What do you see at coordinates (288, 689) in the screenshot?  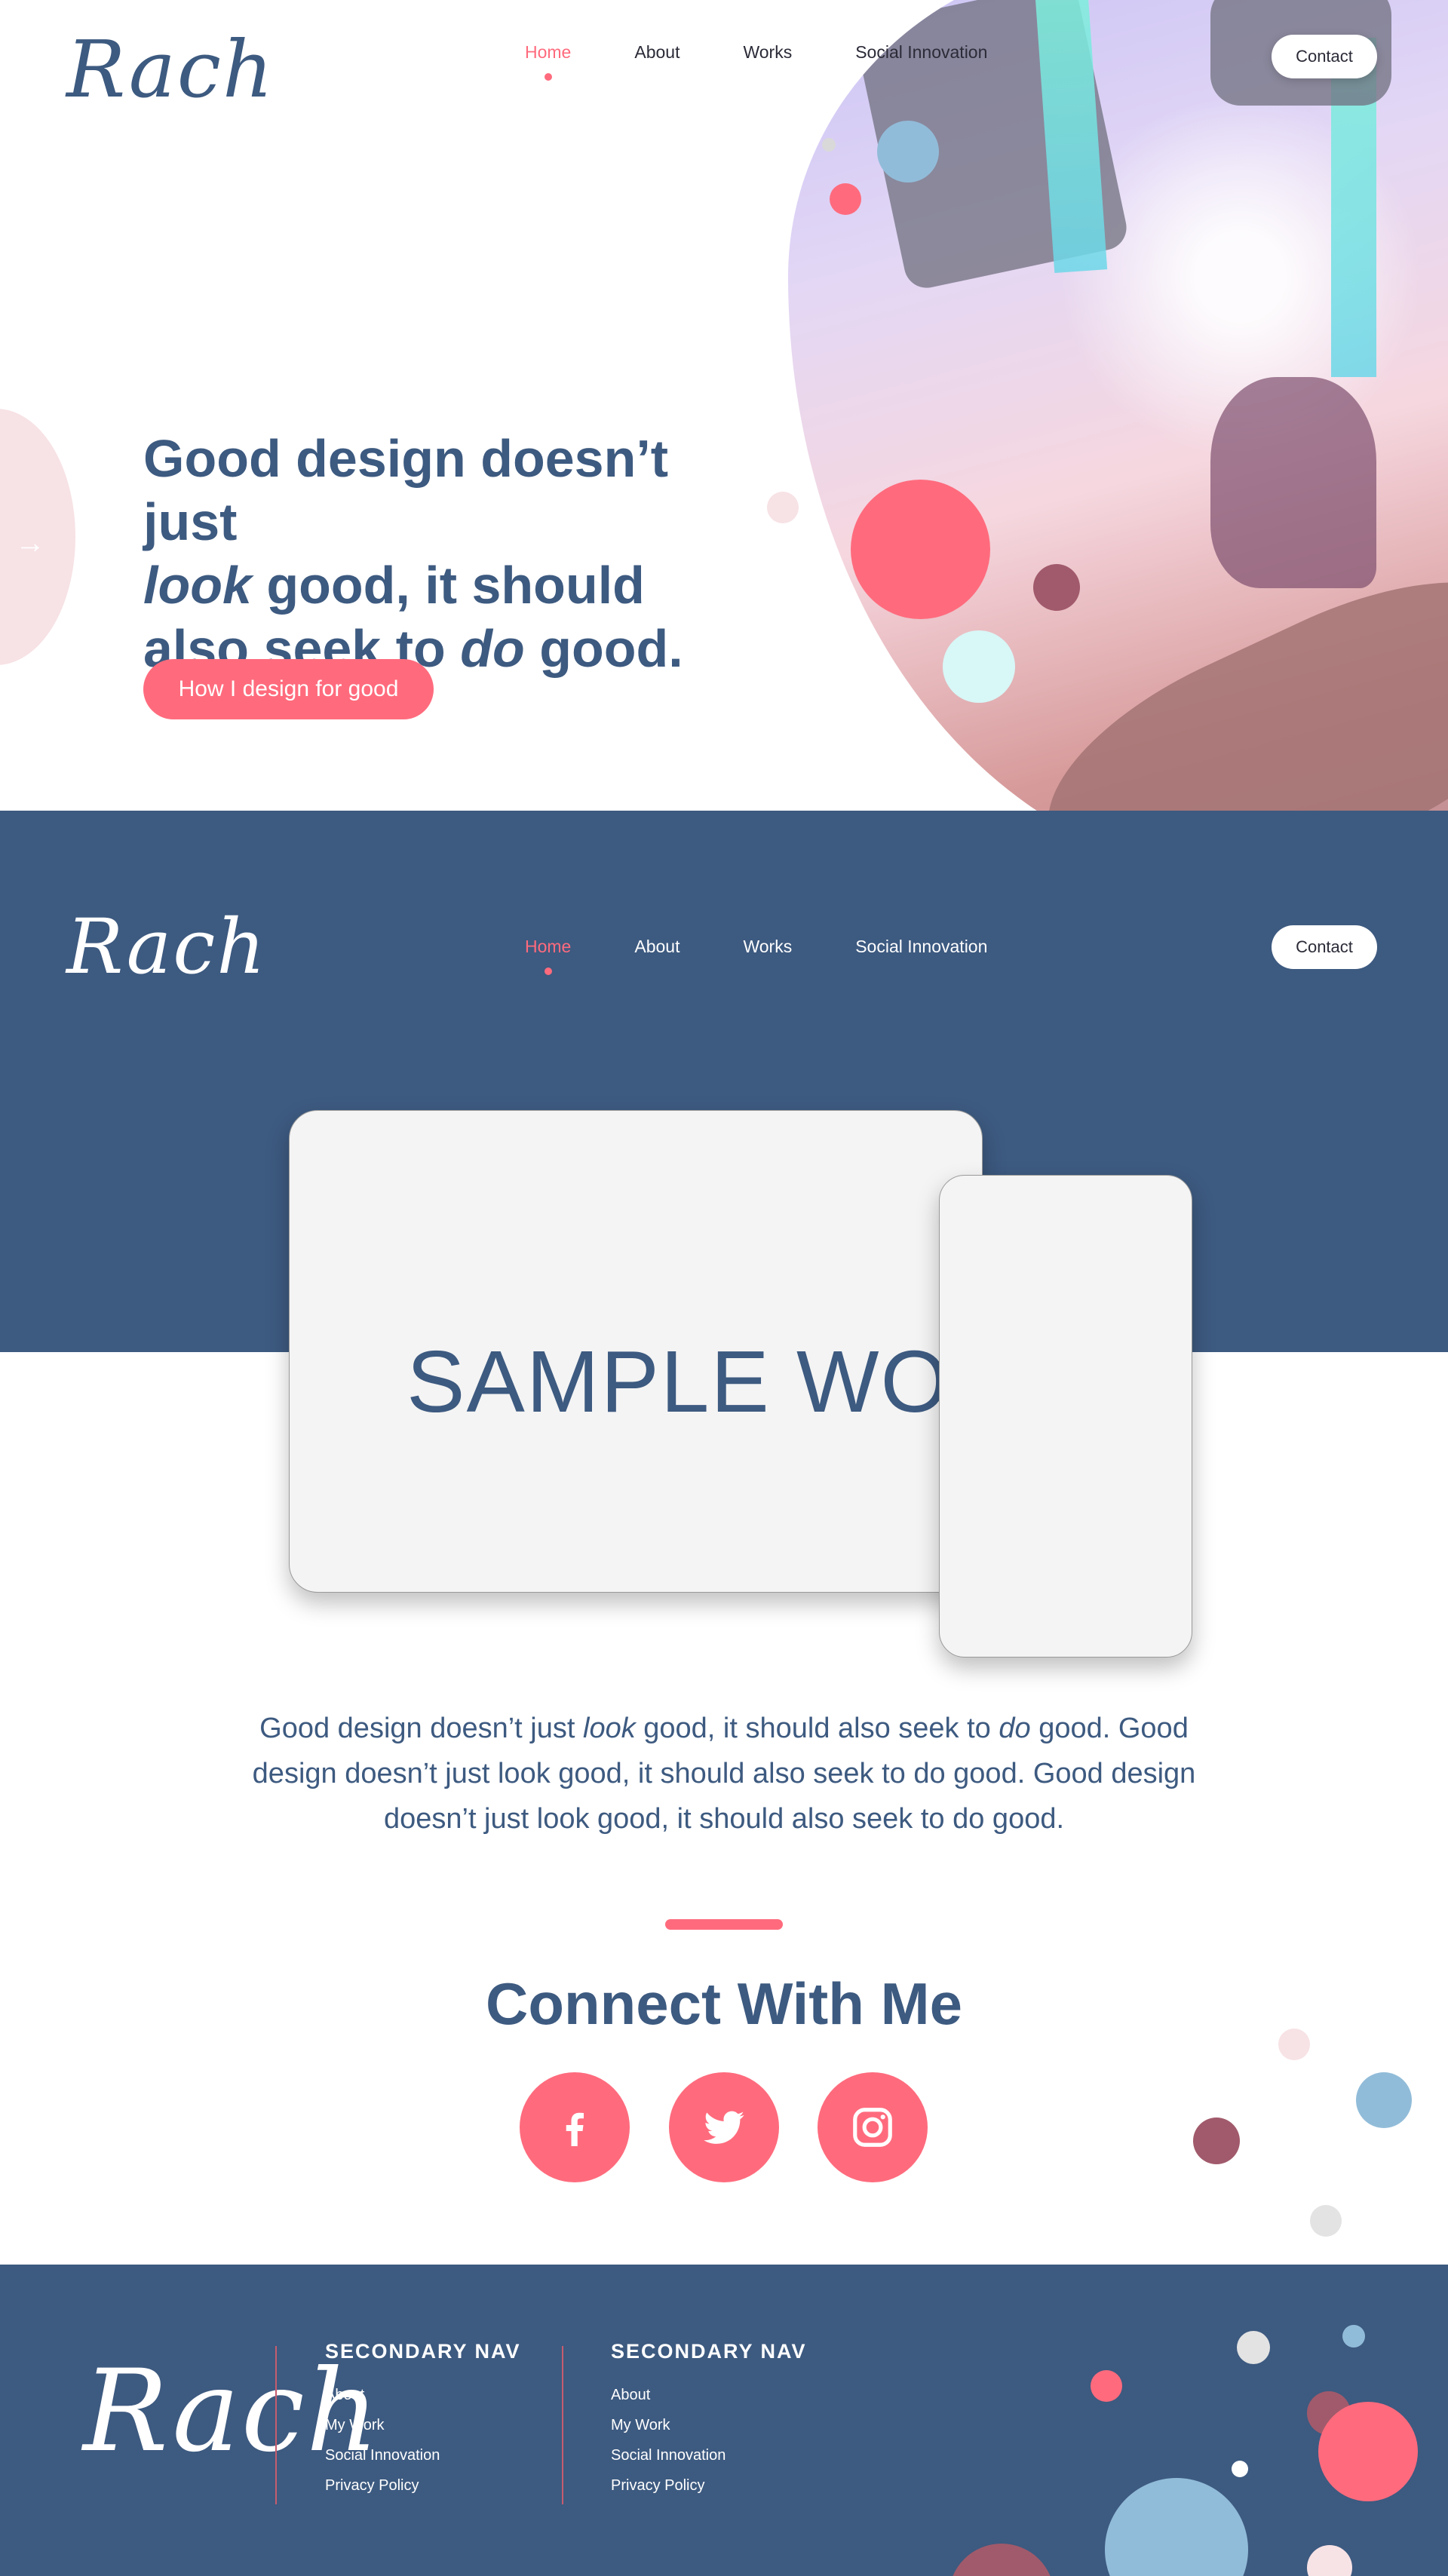 I see `design-for-good-button: How I design for good` at bounding box center [288, 689].